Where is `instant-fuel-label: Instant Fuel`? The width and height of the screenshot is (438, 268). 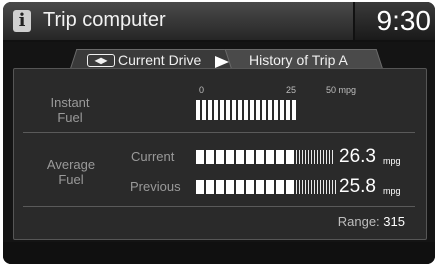
instant-fuel-label: Instant Fuel is located at coordinates (70, 110).